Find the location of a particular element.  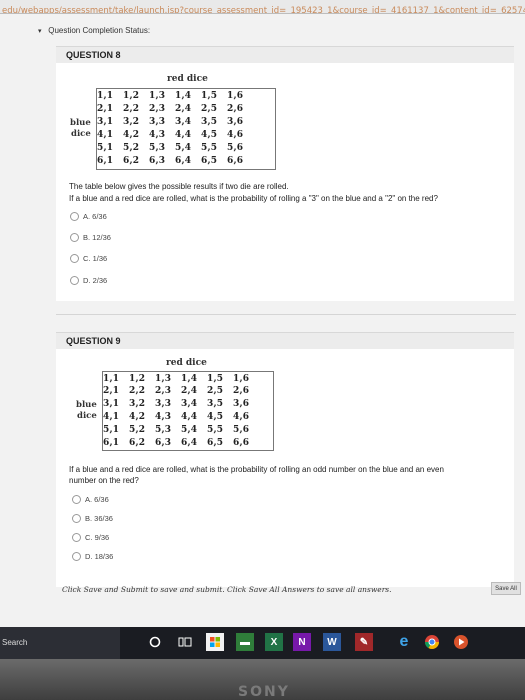

dice-cell: 4,1 is located at coordinates (105, 135).